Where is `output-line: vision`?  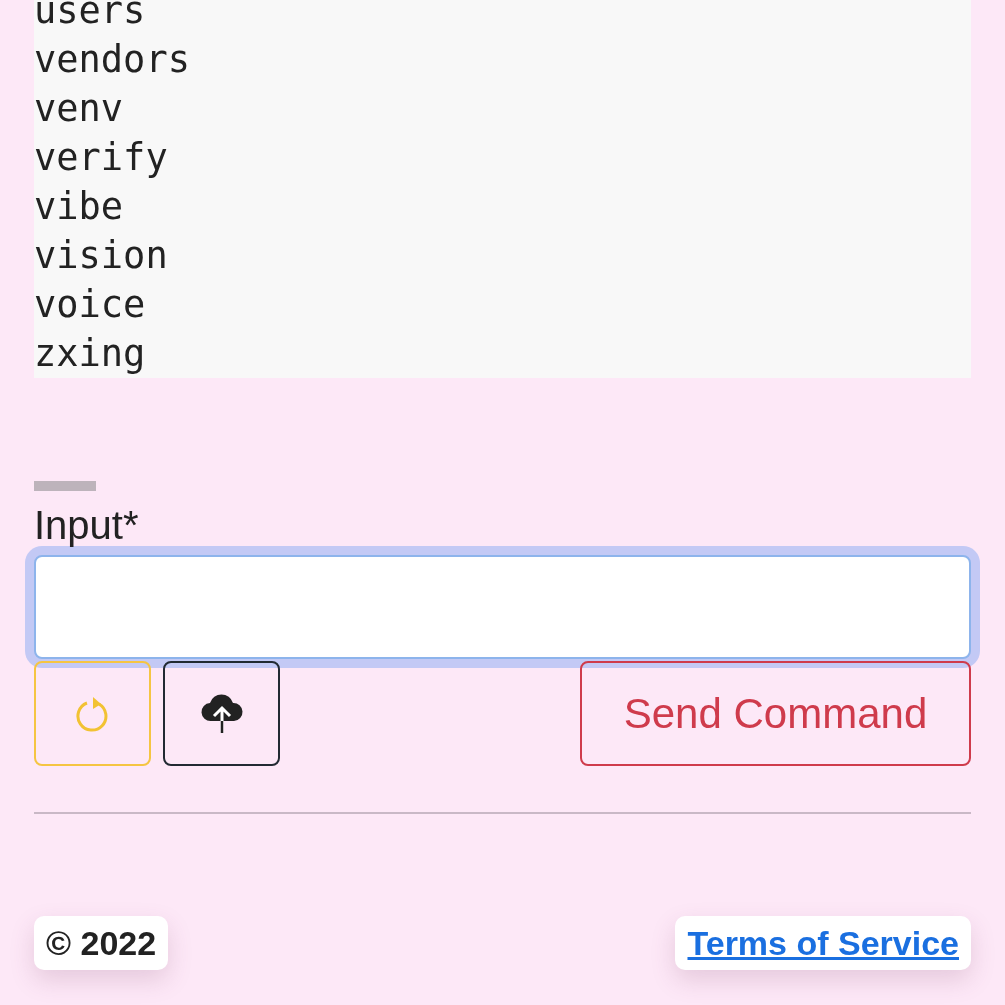
output-line: vision is located at coordinates (101, 256).